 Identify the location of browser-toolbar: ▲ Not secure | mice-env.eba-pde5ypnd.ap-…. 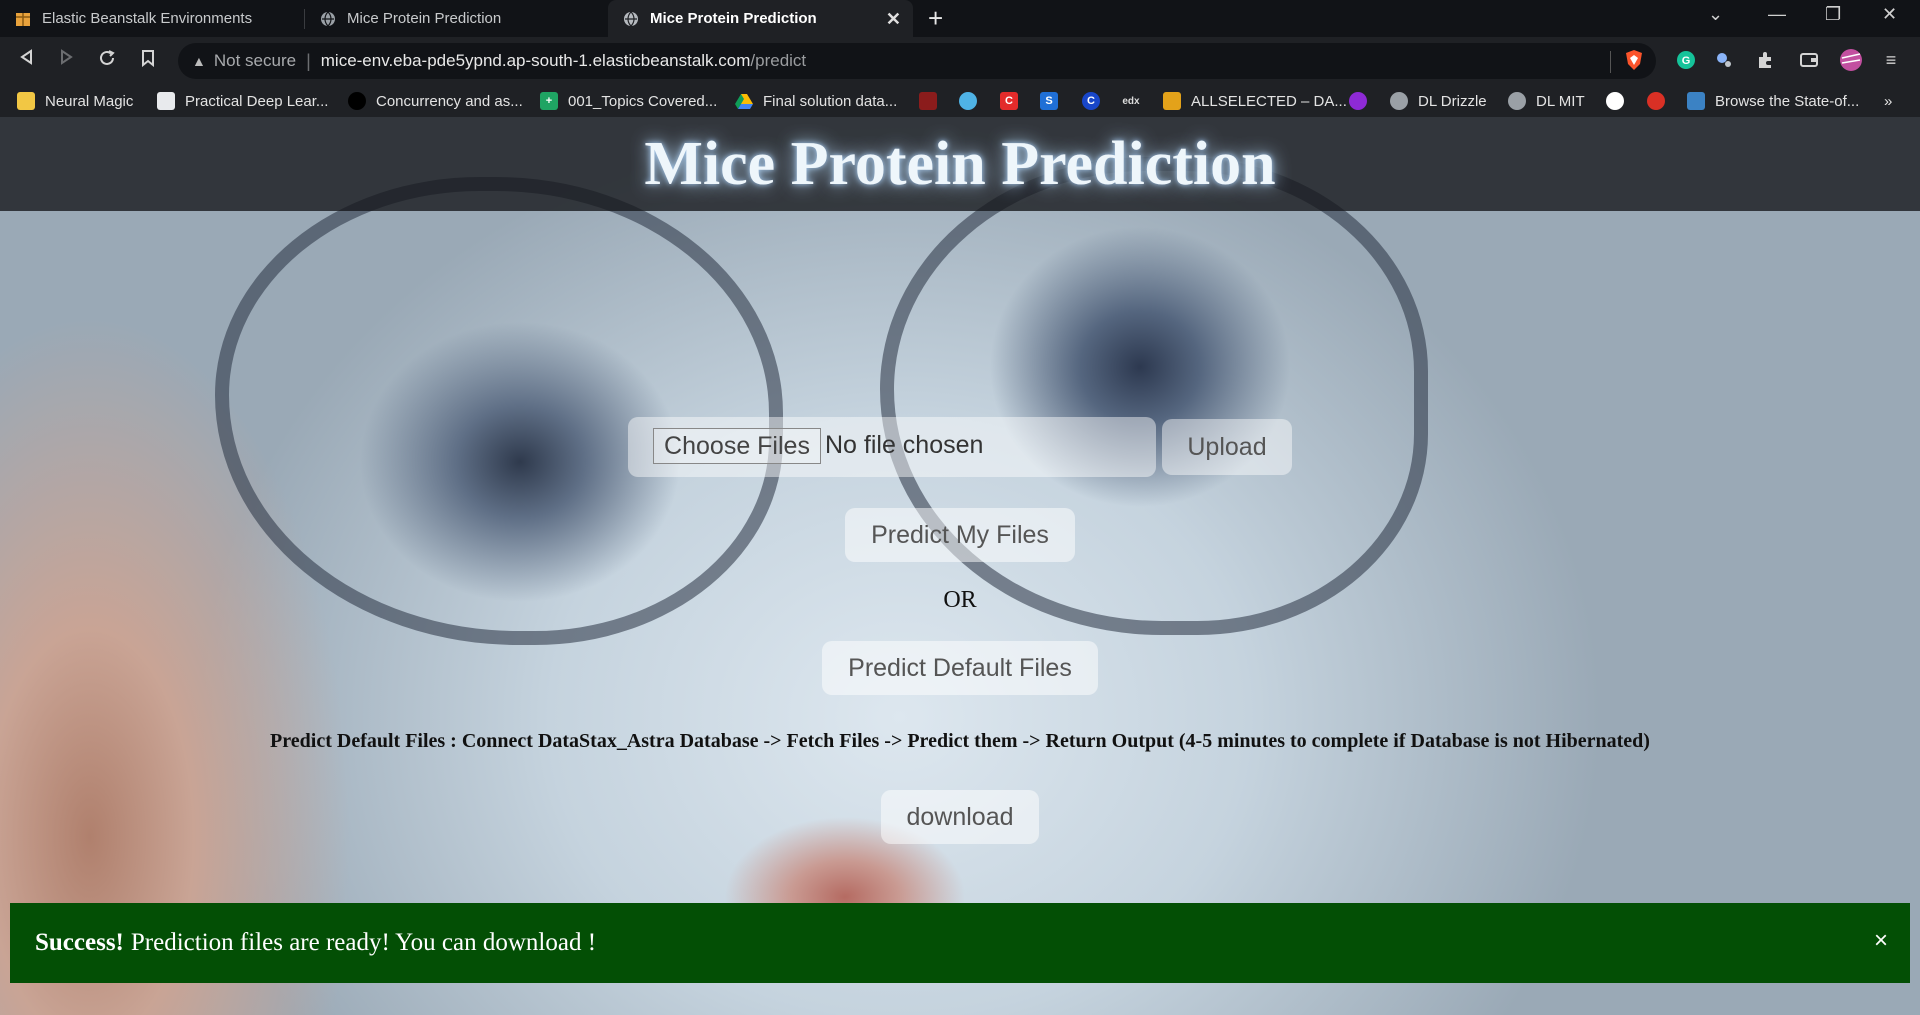
(960, 61).